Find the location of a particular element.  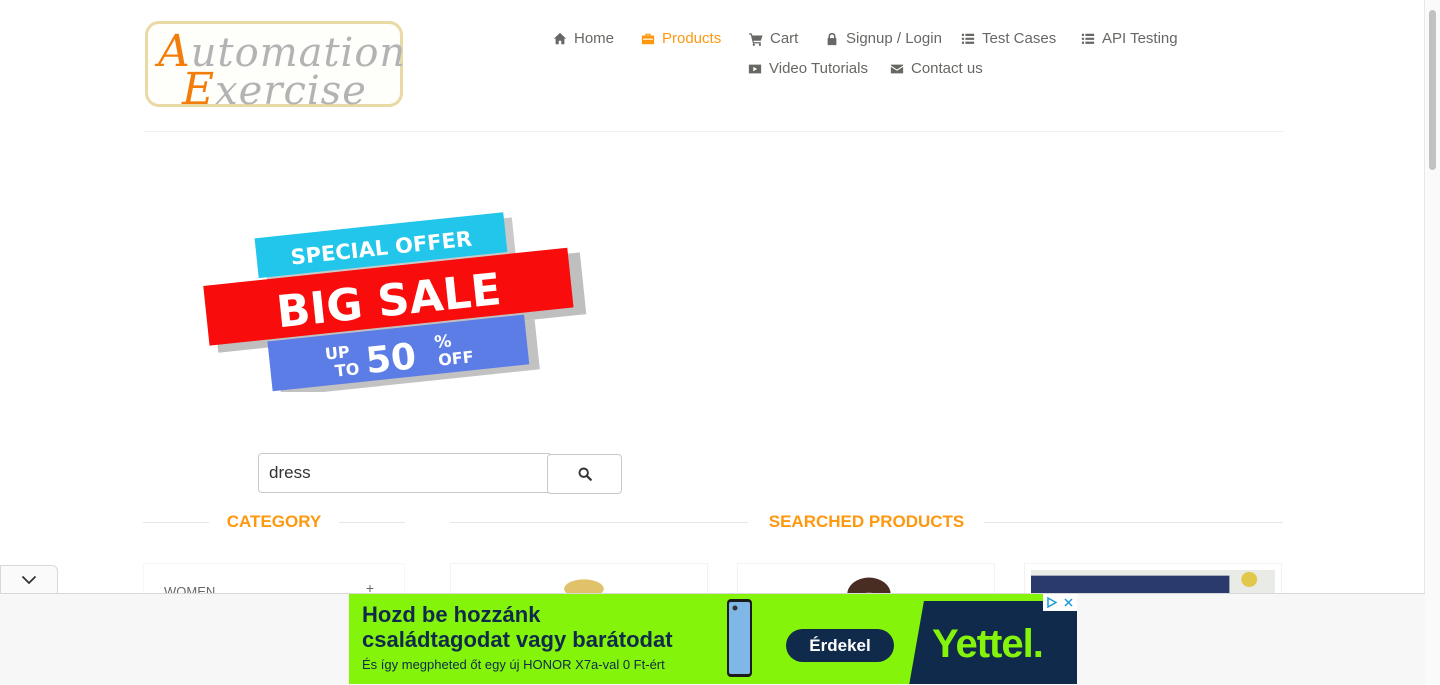

adchoices-icon is located at coordinates (1051, 602).